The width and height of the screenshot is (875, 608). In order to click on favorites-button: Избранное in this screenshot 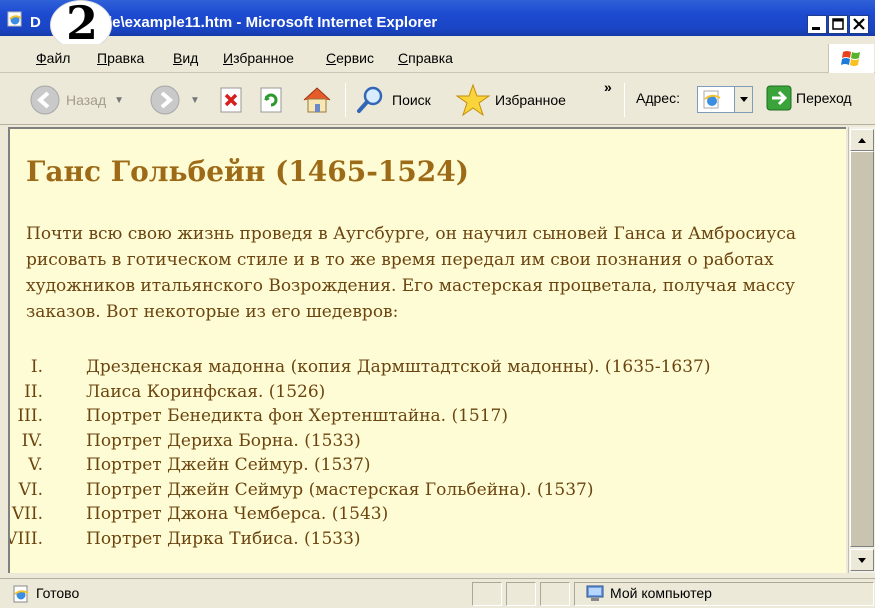, I will do `click(510, 100)`.